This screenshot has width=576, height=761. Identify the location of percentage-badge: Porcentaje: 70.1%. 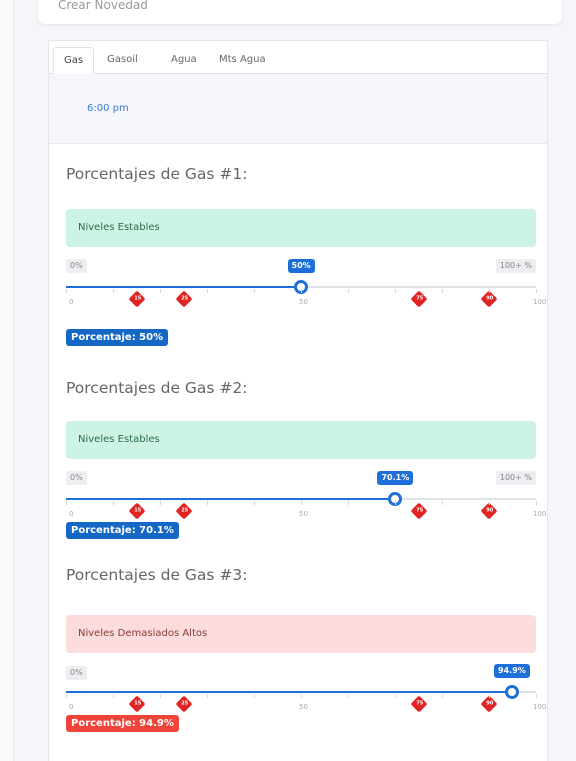
(122, 530).